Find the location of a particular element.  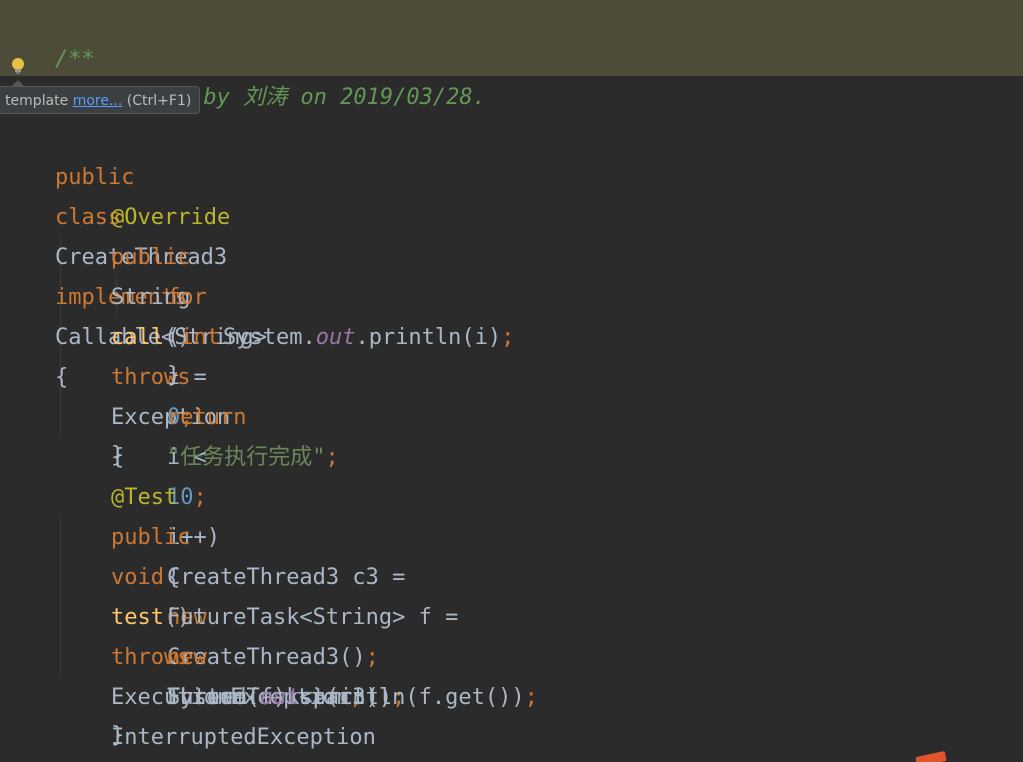

code-line-test-annotation: @Test is located at coordinates (117, 474).